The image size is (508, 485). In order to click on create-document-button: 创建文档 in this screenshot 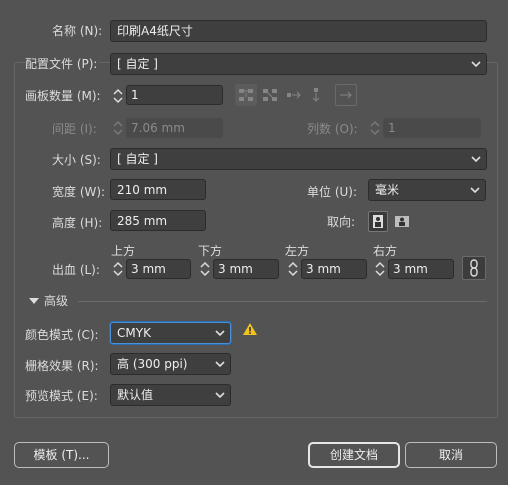, I will do `click(354, 455)`.